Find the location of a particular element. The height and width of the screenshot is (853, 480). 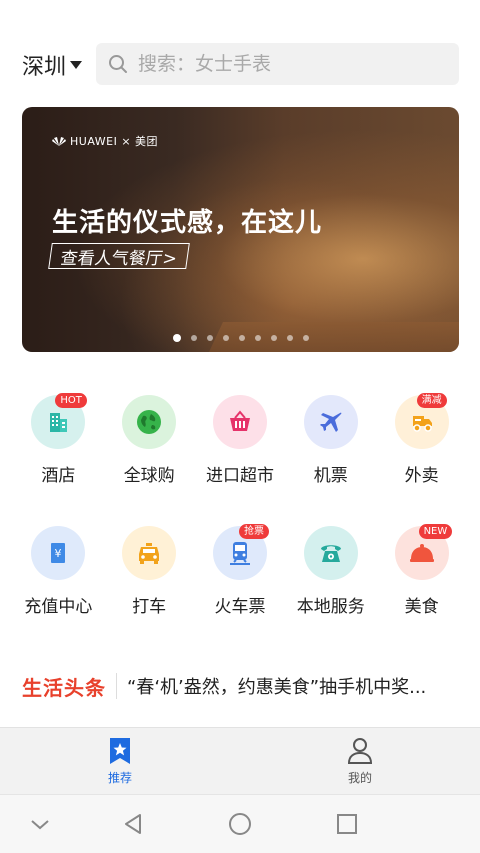

banner-headline: 生活的仪式感，在这儿 is located at coordinates (187, 223).